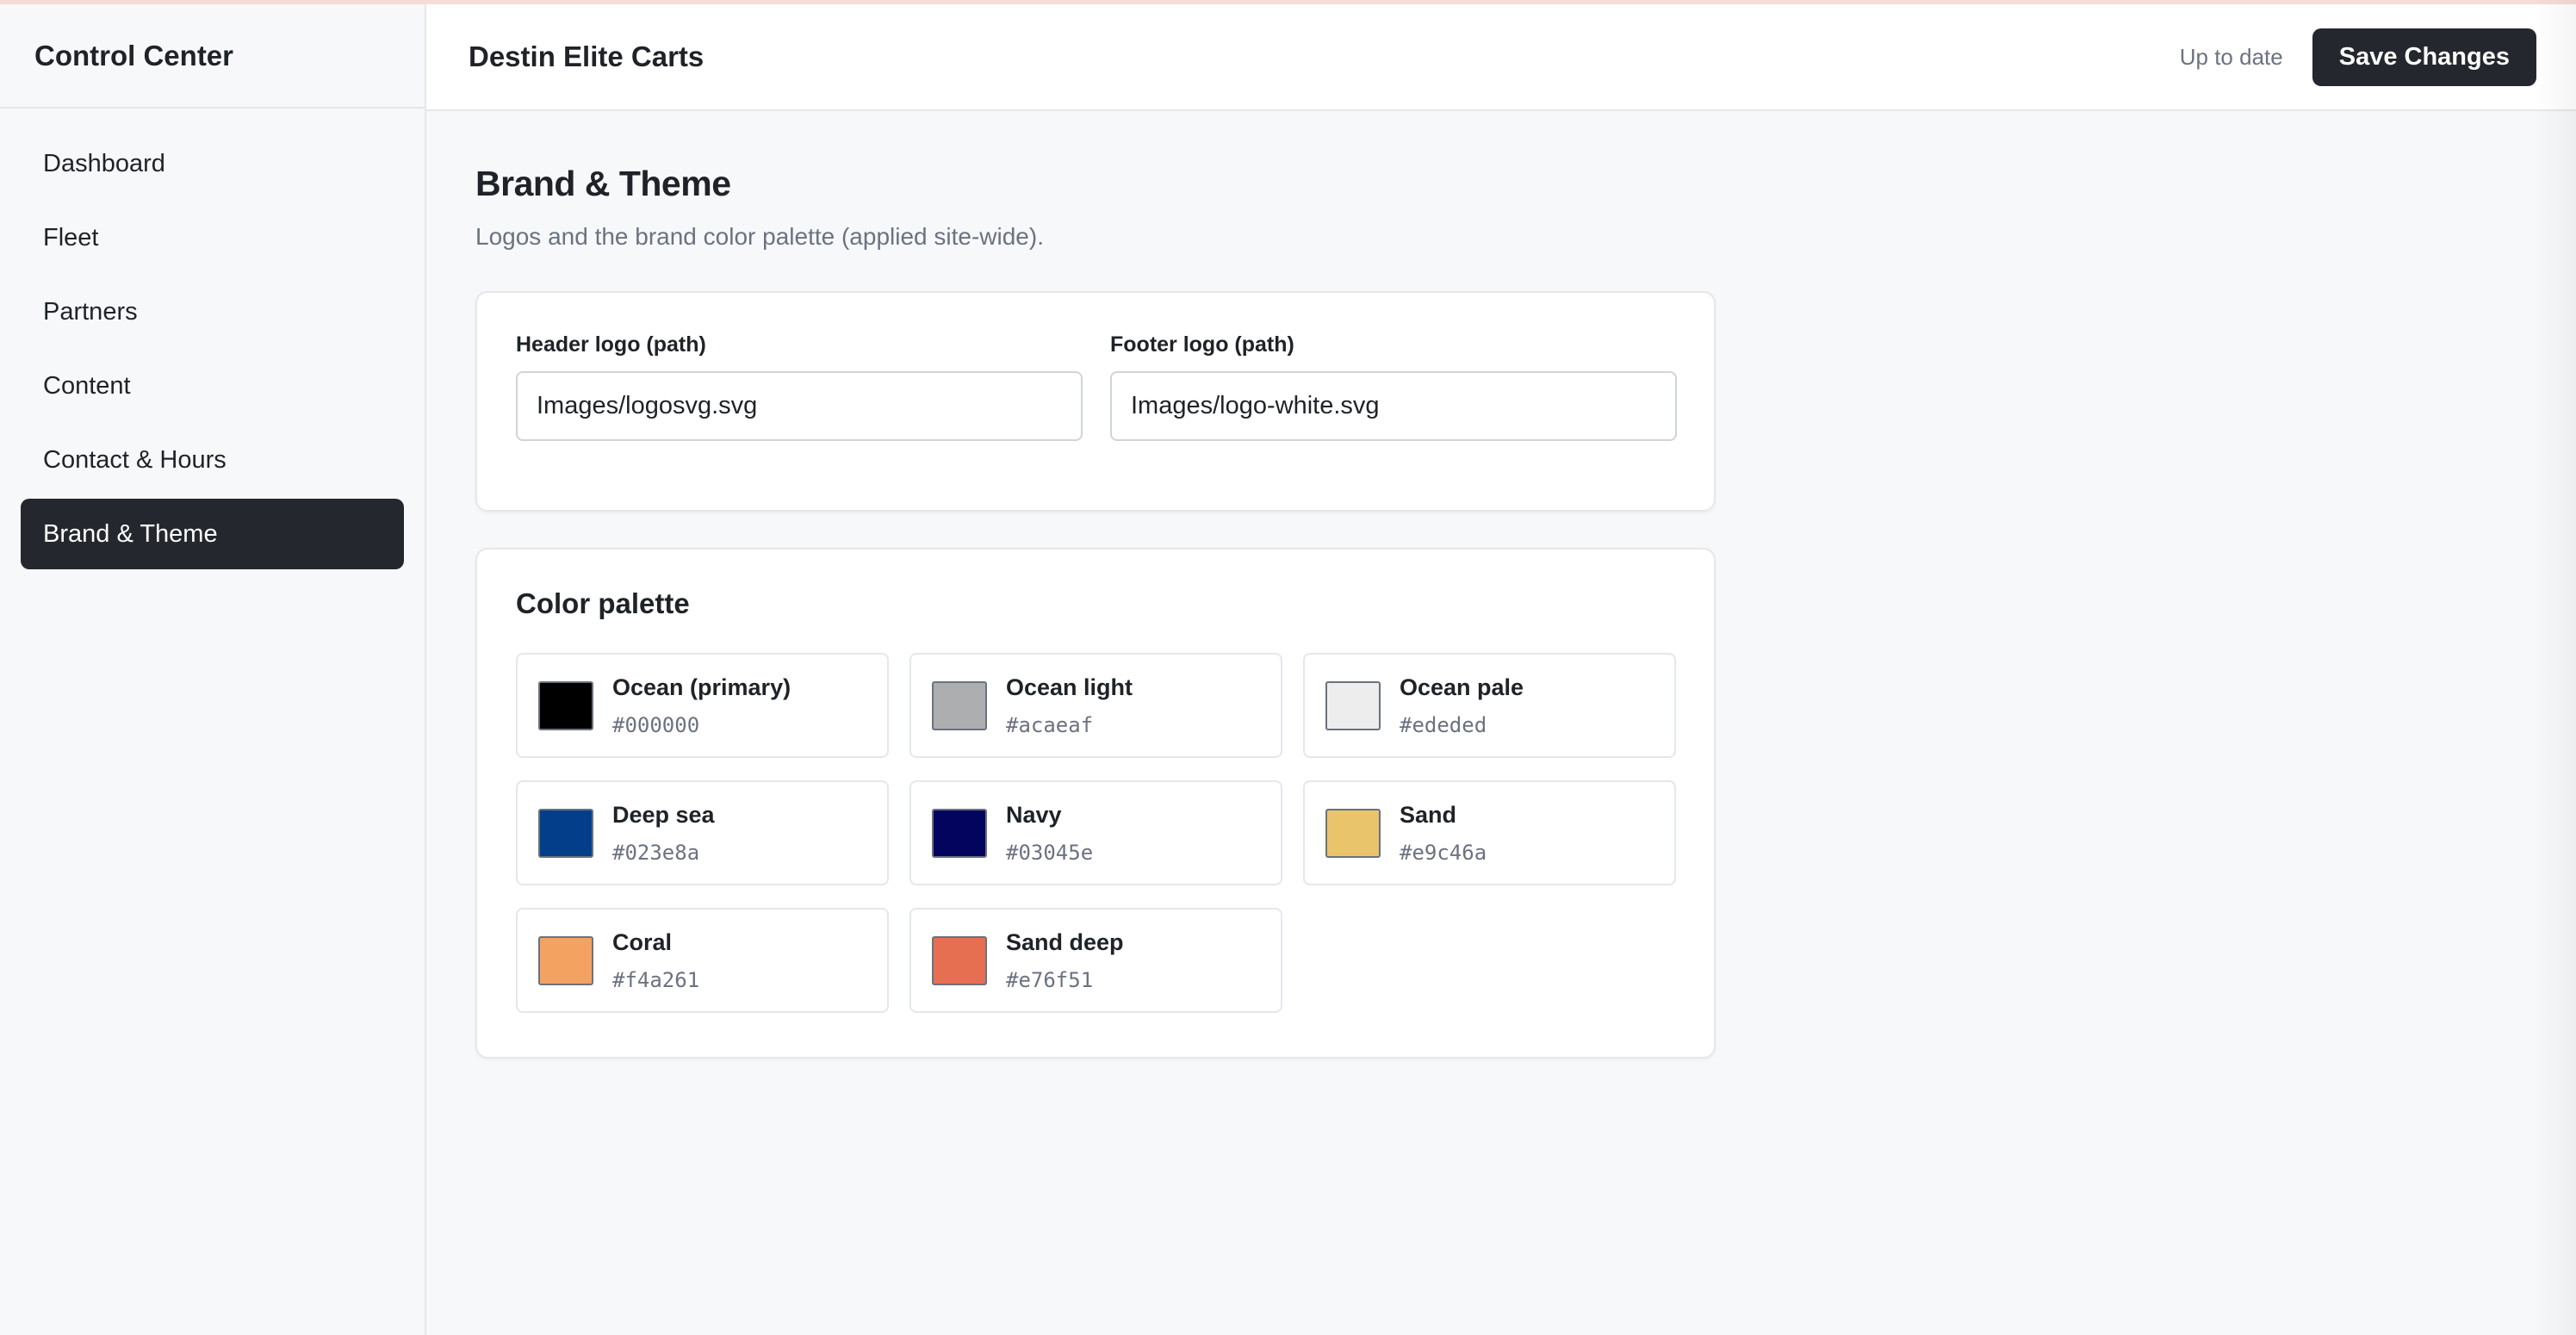 This screenshot has width=2576, height=1335. I want to click on swatch-hex: #e9c46a, so click(1443, 852).